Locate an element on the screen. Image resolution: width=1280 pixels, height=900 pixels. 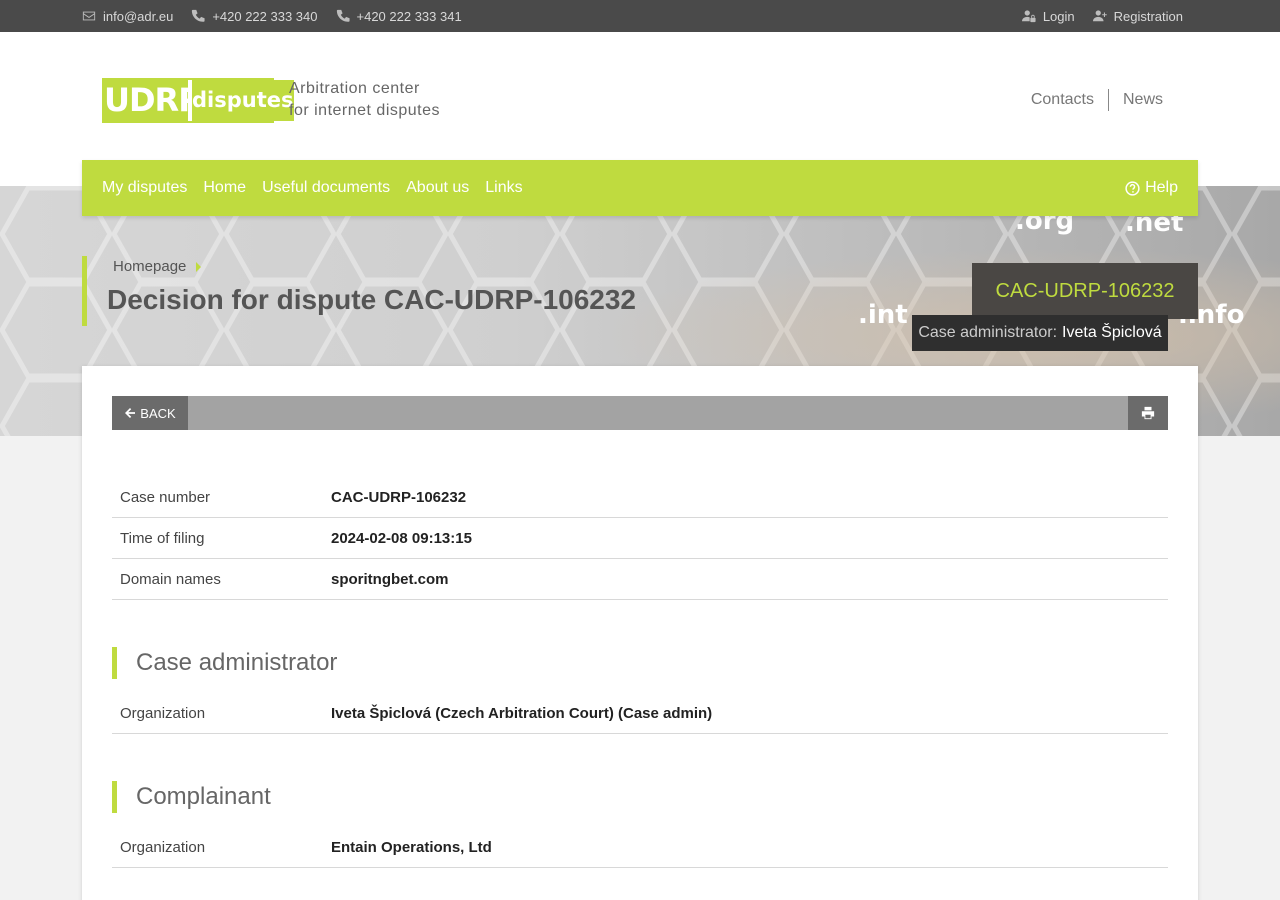
case-admin-name: Iveta Špiclová is located at coordinates (1112, 332).